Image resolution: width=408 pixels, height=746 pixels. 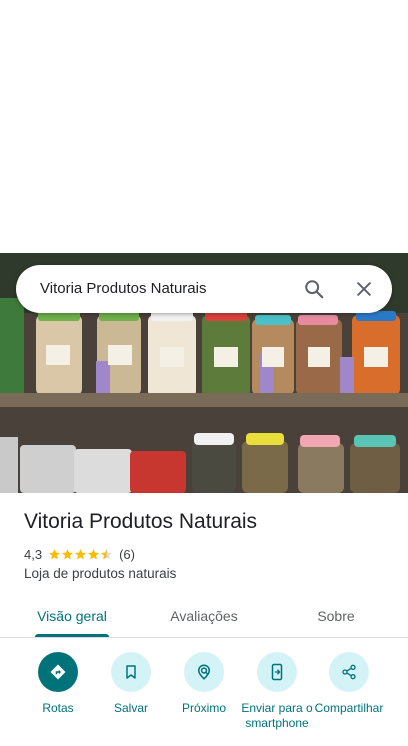 What do you see at coordinates (141, 521) in the screenshot?
I see `place-title: Vitoria Produtos Naturais` at bounding box center [141, 521].